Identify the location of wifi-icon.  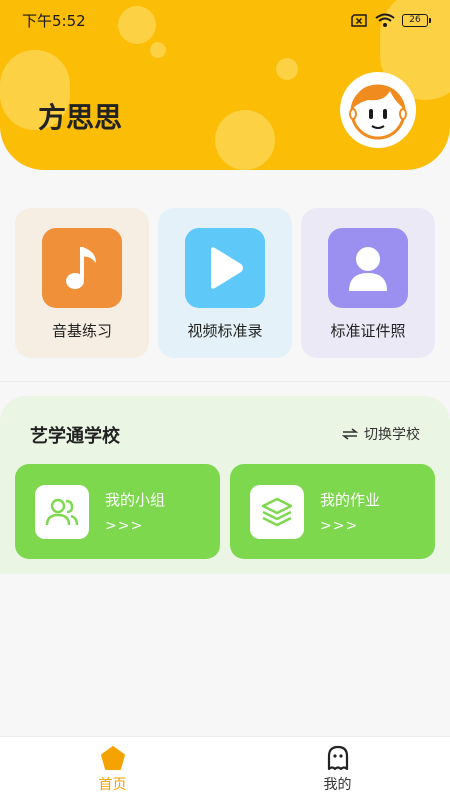
(385, 20).